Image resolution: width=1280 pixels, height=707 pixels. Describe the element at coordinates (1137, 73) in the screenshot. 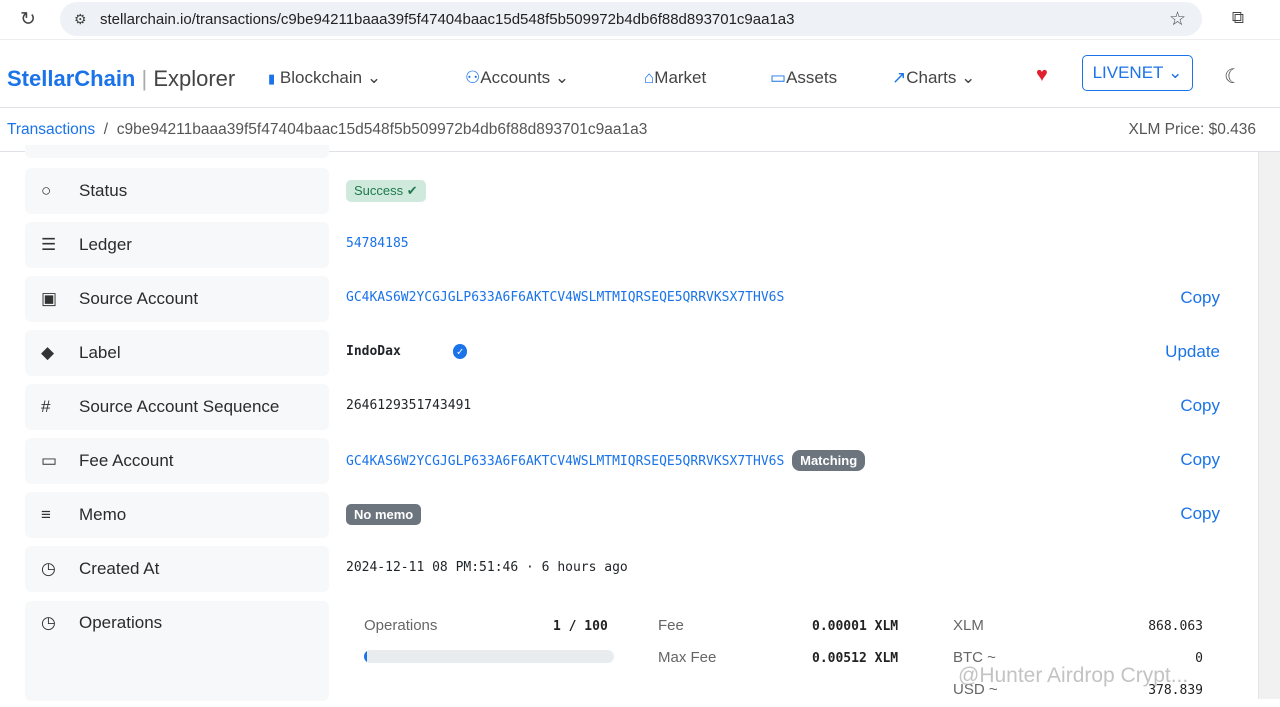

I see `network-select: LIVENET ⌄` at that location.